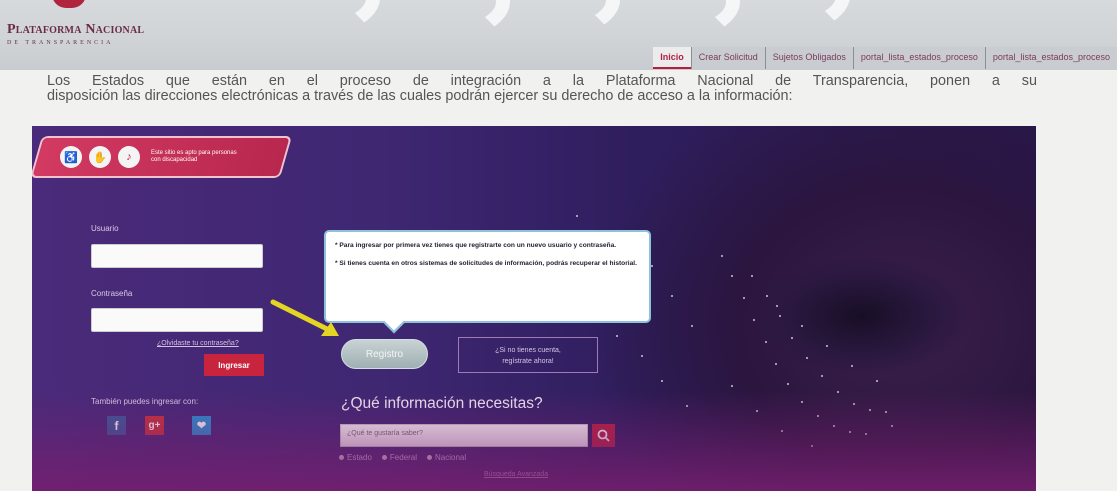 The height and width of the screenshot is (491, 1117). I want to click on login-button: Ingresar, so click(234, 365).